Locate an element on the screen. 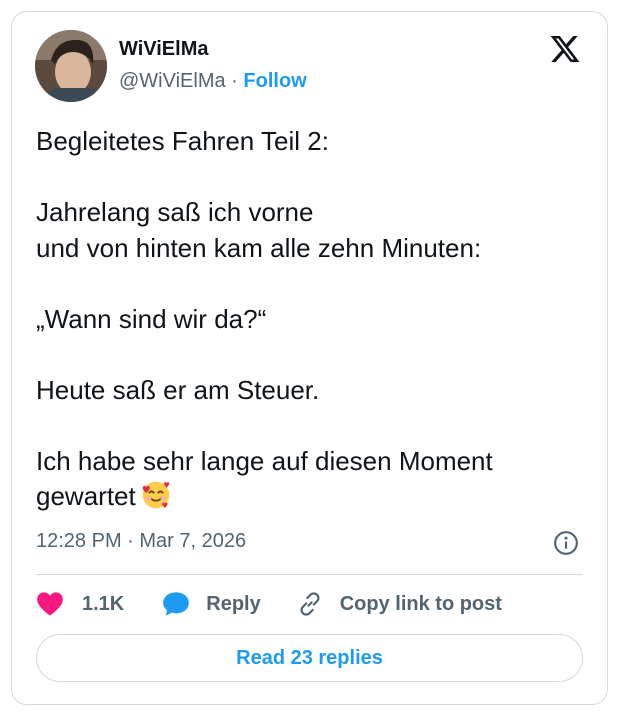 The width and height of the screenshot is (620, 718). like-count: 1.1K is located at coordinates (103, 603).